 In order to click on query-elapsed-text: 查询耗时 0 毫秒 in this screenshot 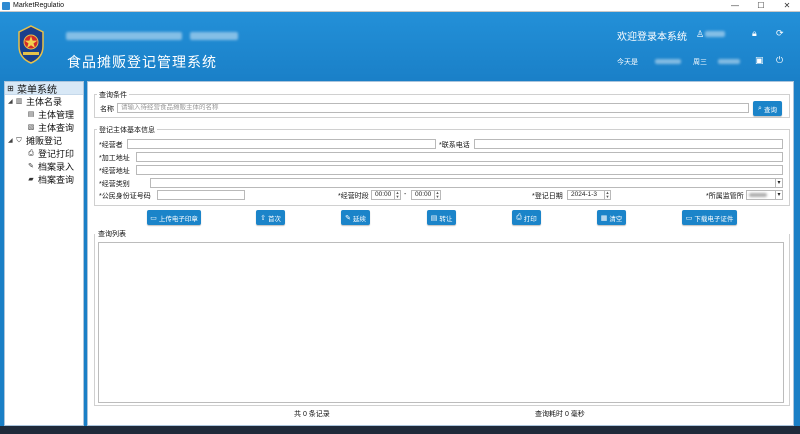, I will do `click(560, 414)`.